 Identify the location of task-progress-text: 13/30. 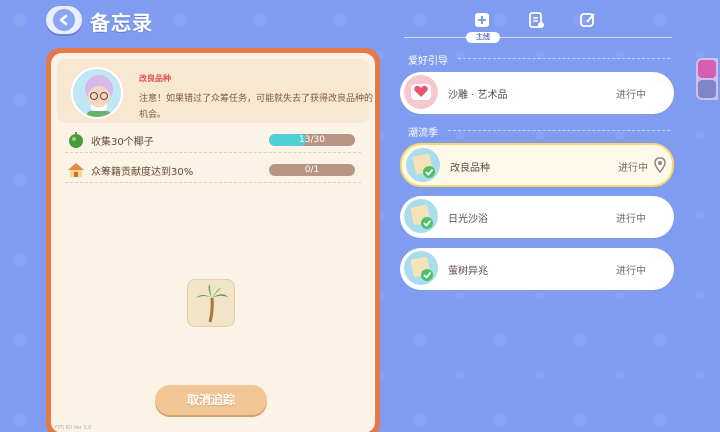
(312, 140).